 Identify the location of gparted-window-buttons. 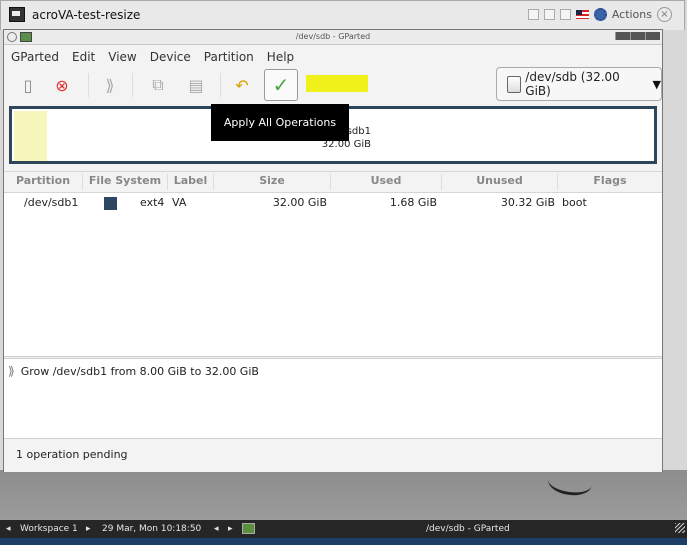
(637, 36).